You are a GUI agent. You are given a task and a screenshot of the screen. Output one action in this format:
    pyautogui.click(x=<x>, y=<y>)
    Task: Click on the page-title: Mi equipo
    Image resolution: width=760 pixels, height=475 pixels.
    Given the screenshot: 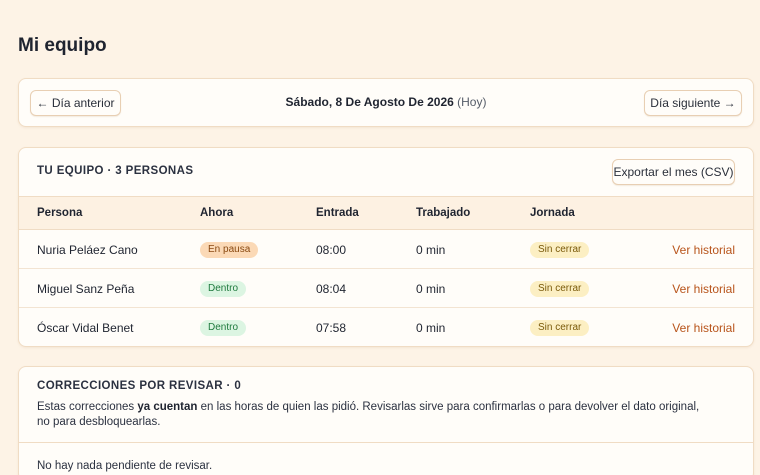 What is the action you would take?
    pyautogui.click(x=62, y=45)
    